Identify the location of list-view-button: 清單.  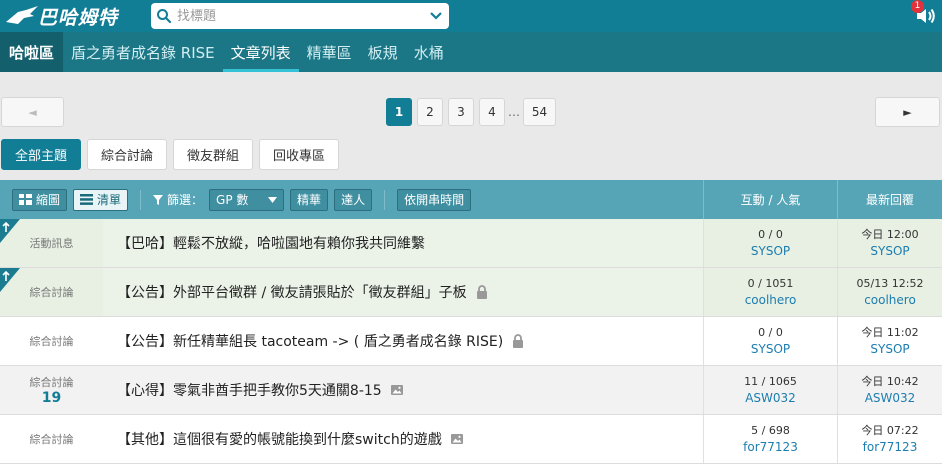
(101, 199).